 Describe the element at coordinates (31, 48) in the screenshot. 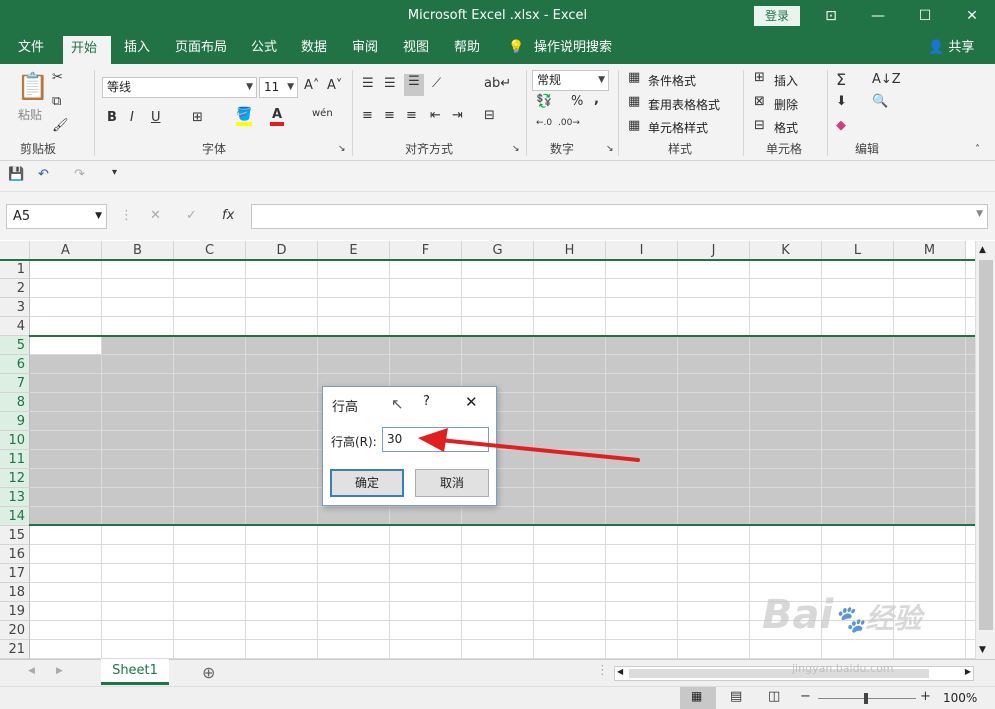

I see `tab-file: 文件` at that location.